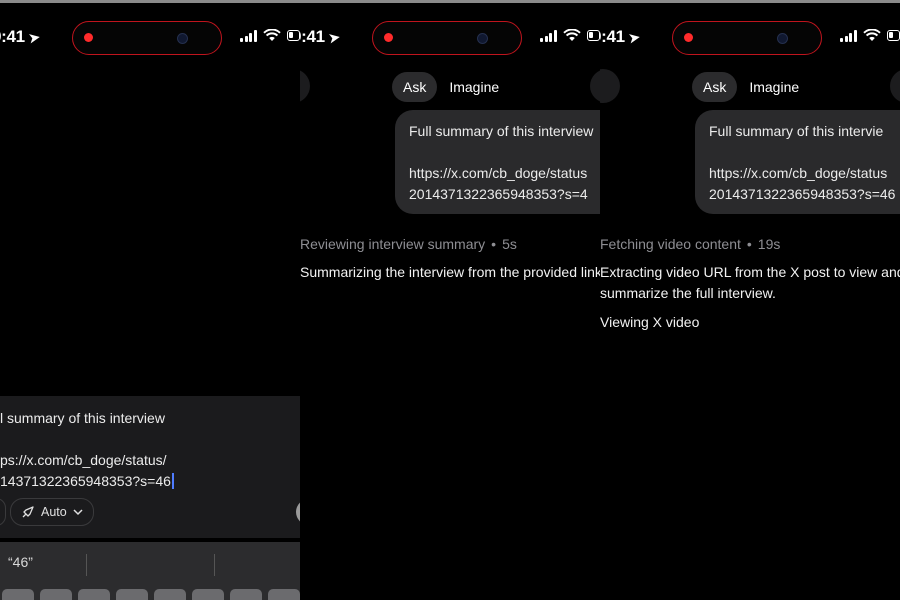  I want to click on step-activity: Viewing X video, so click(650, 322).